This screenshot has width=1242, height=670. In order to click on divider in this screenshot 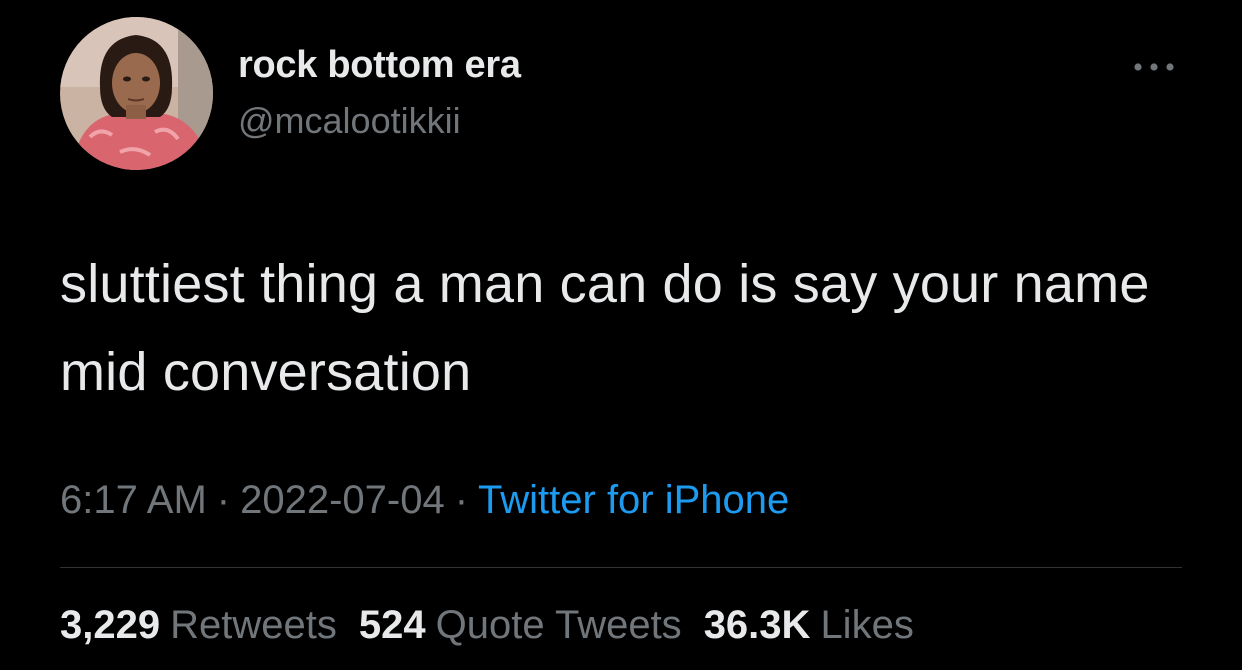, I will do `click(621, 567)`.